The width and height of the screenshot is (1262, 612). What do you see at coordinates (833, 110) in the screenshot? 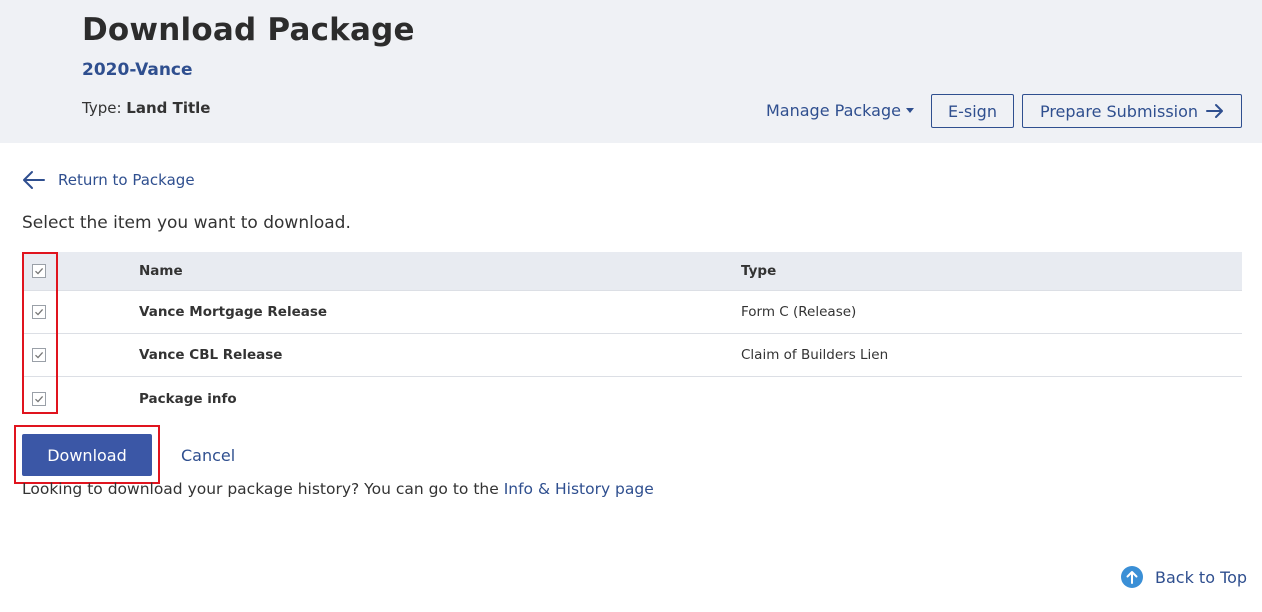
I see `manage-package-label: Manage Package` at bounding box center [833, 110].